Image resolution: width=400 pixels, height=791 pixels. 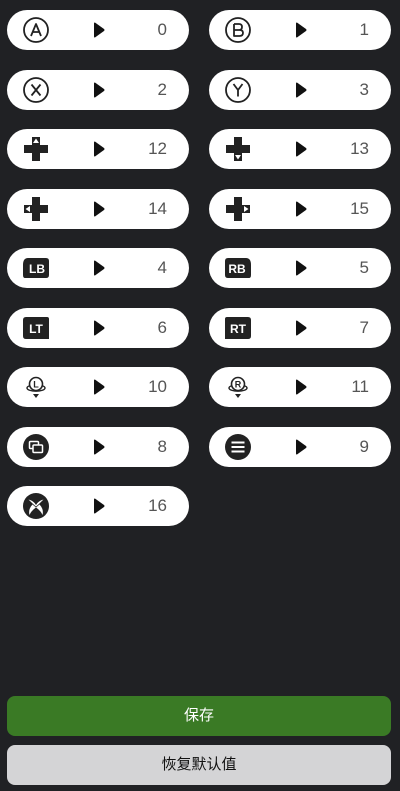 I want to click on lb-label: LB, so click(x=37, y=269).